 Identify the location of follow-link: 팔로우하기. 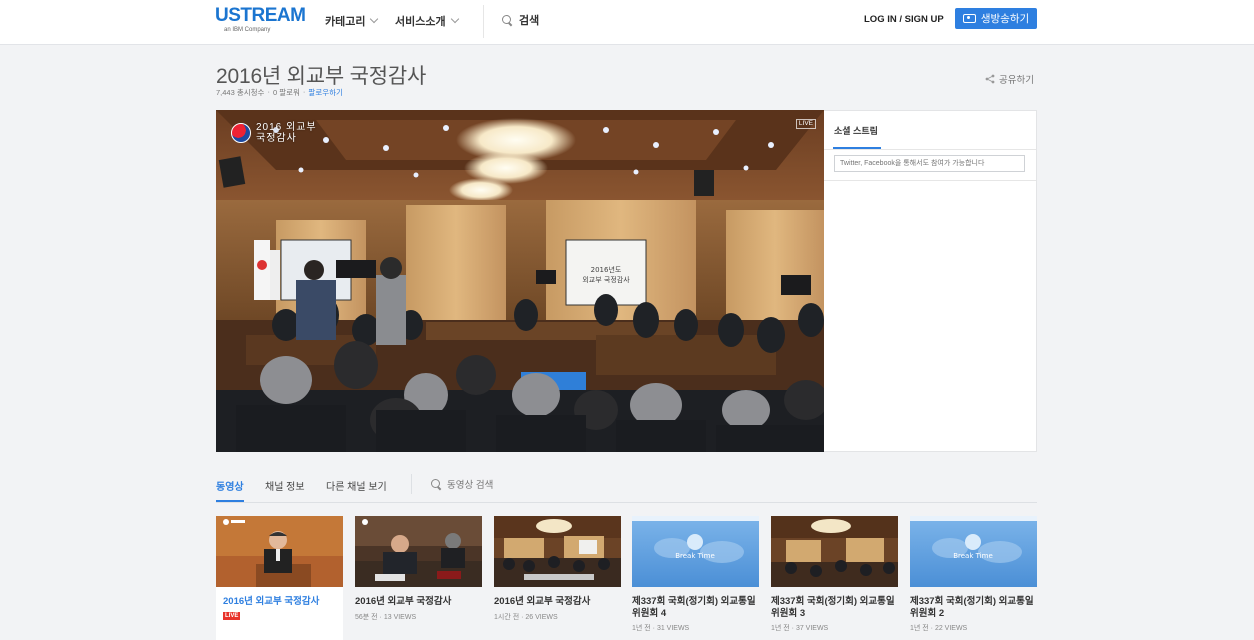
(325, 92).